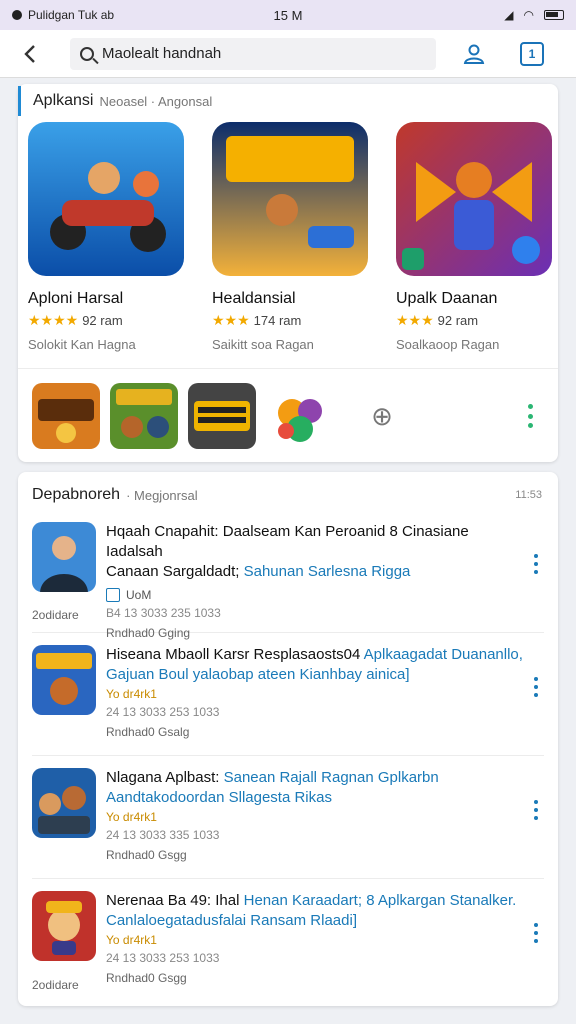 Image resolution: width=576 pixels, height=1024 pixels. What do you see at coordinates (219, 797) in the screenshot?
I see `item-subtitle: Aandtakodoordan Sllagesta Rikas` at bounding box center [219, 797].